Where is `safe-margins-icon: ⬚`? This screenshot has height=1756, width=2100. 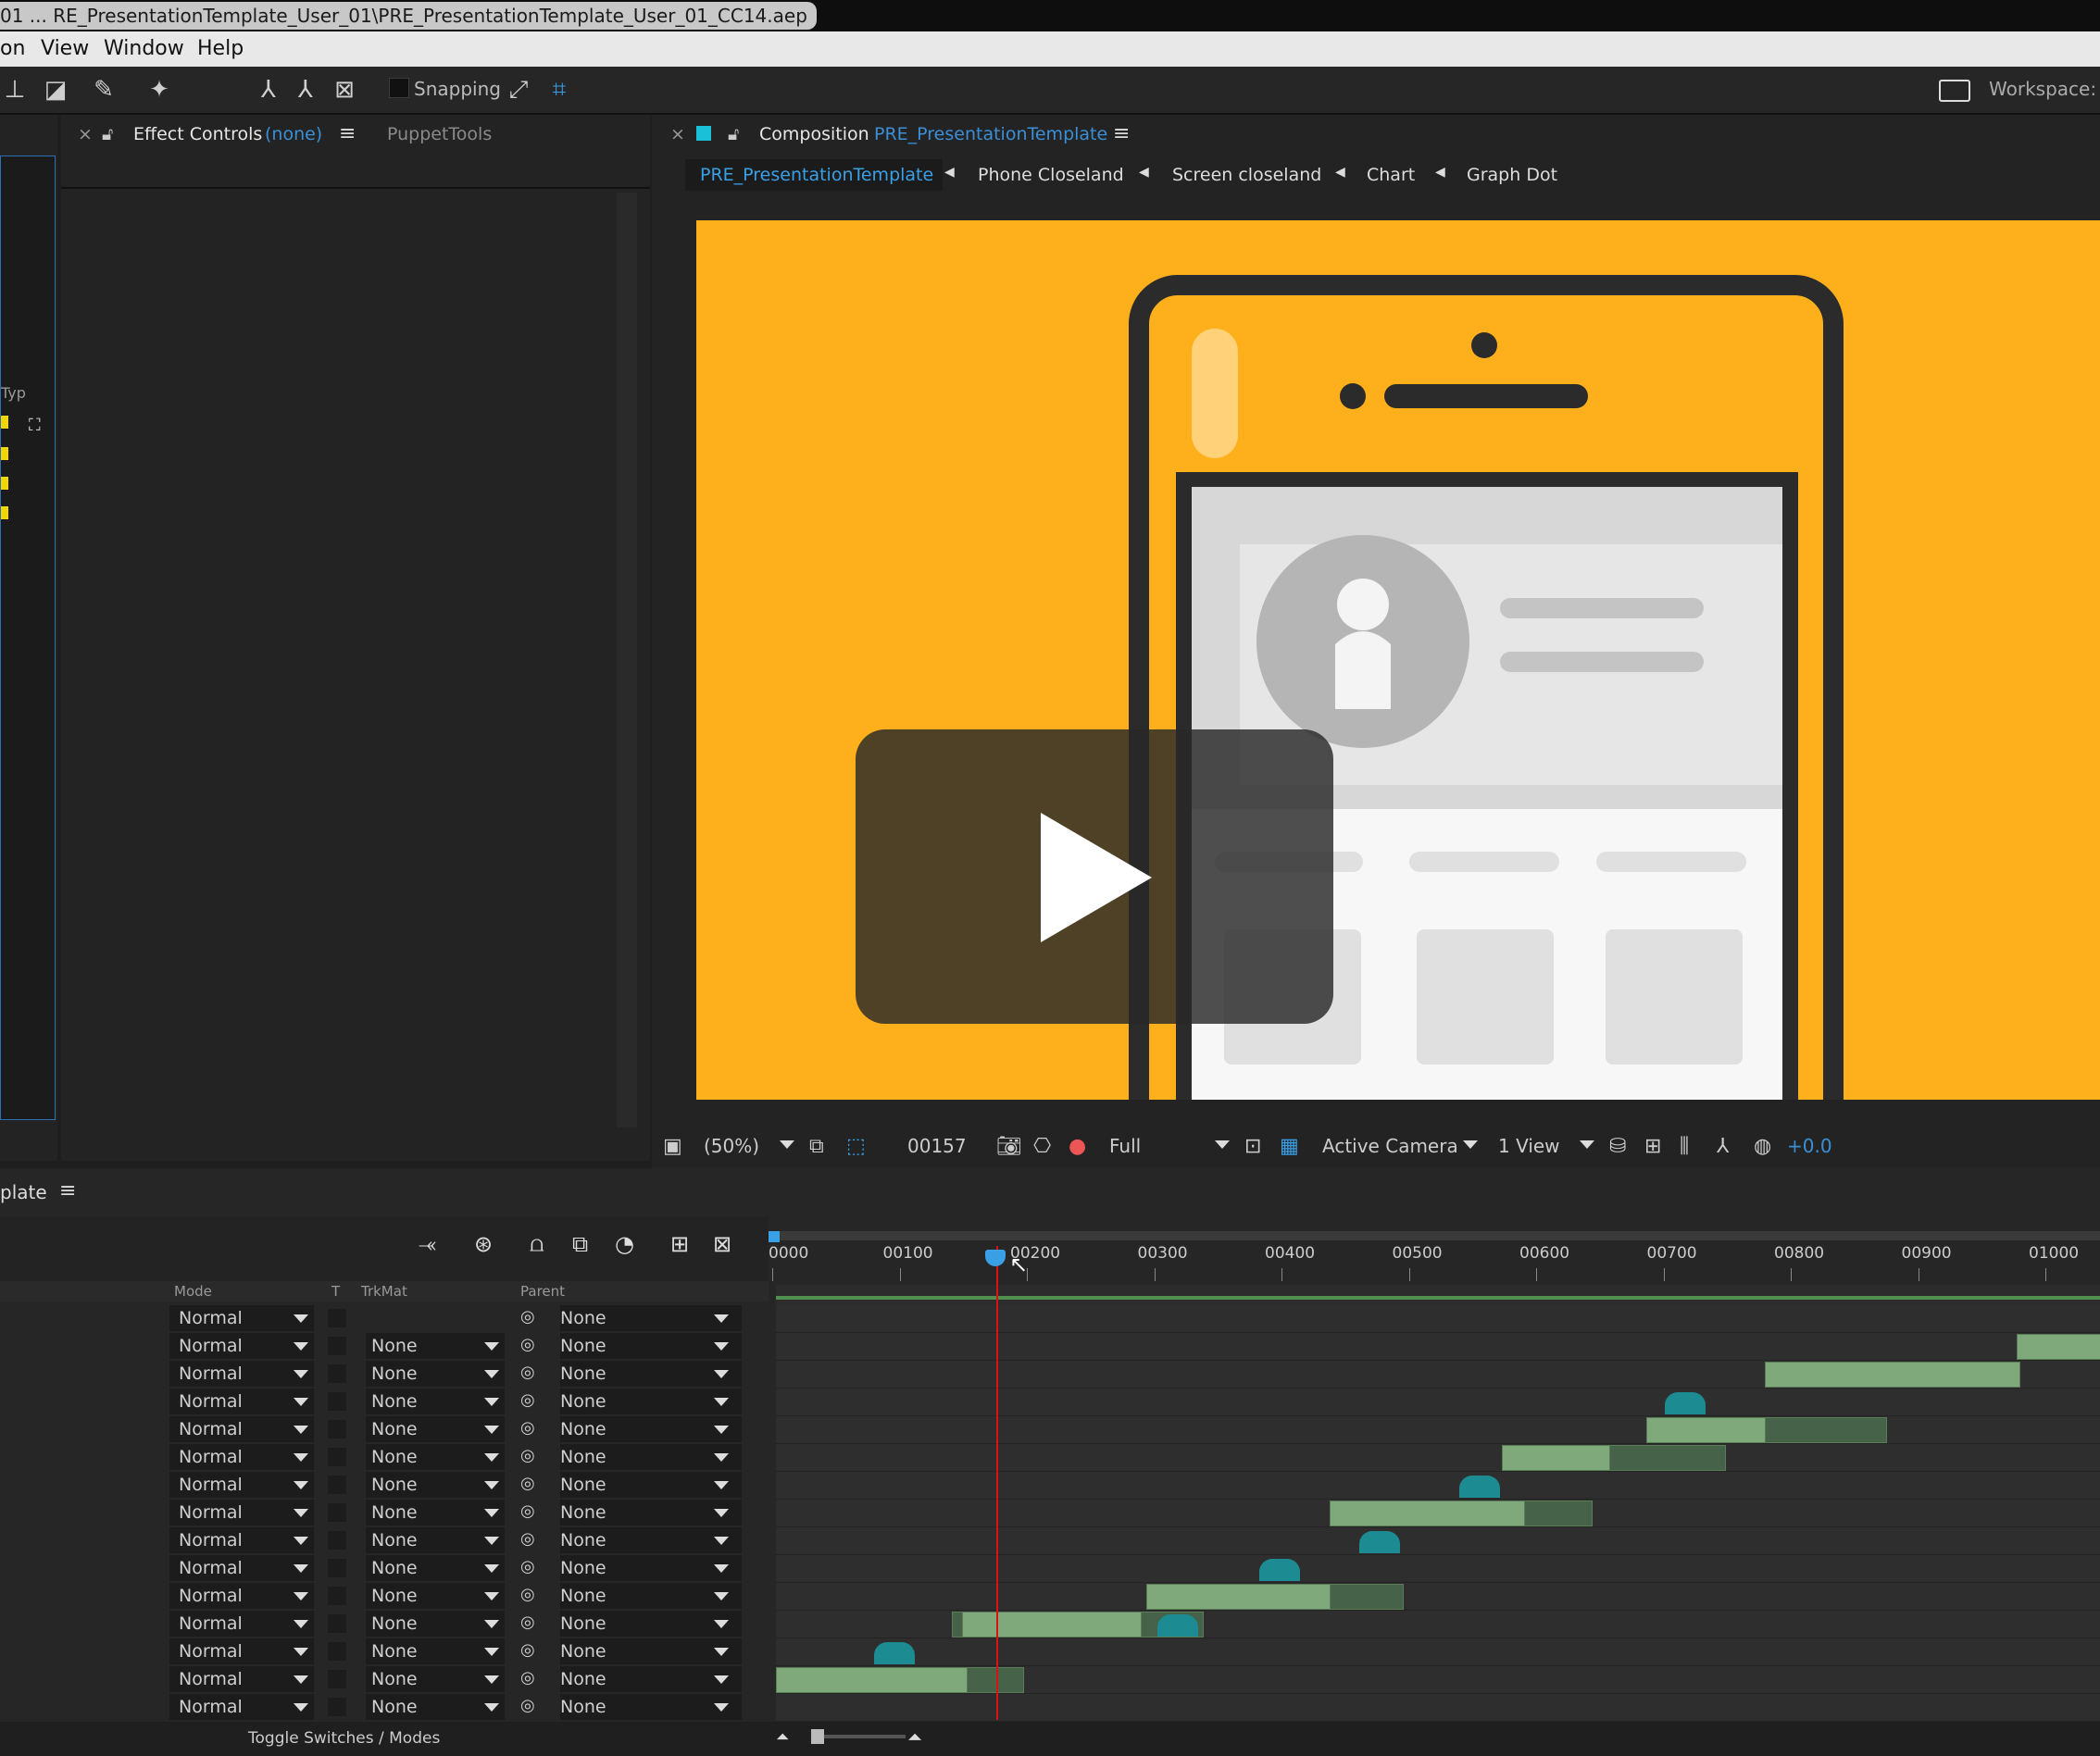 safe-margins-icon: ⬚ is located at coordinates (856, 1146).